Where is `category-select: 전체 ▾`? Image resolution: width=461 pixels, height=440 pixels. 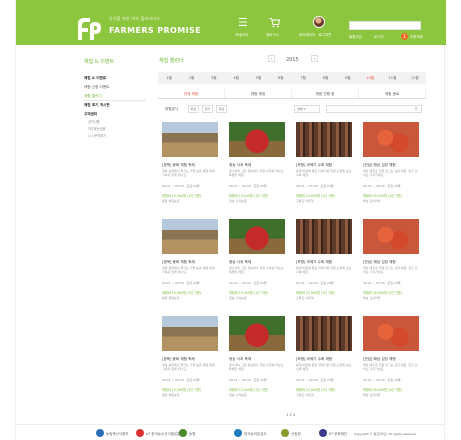
category-select: 전체 ▾ is located at coordinates (307, 109).